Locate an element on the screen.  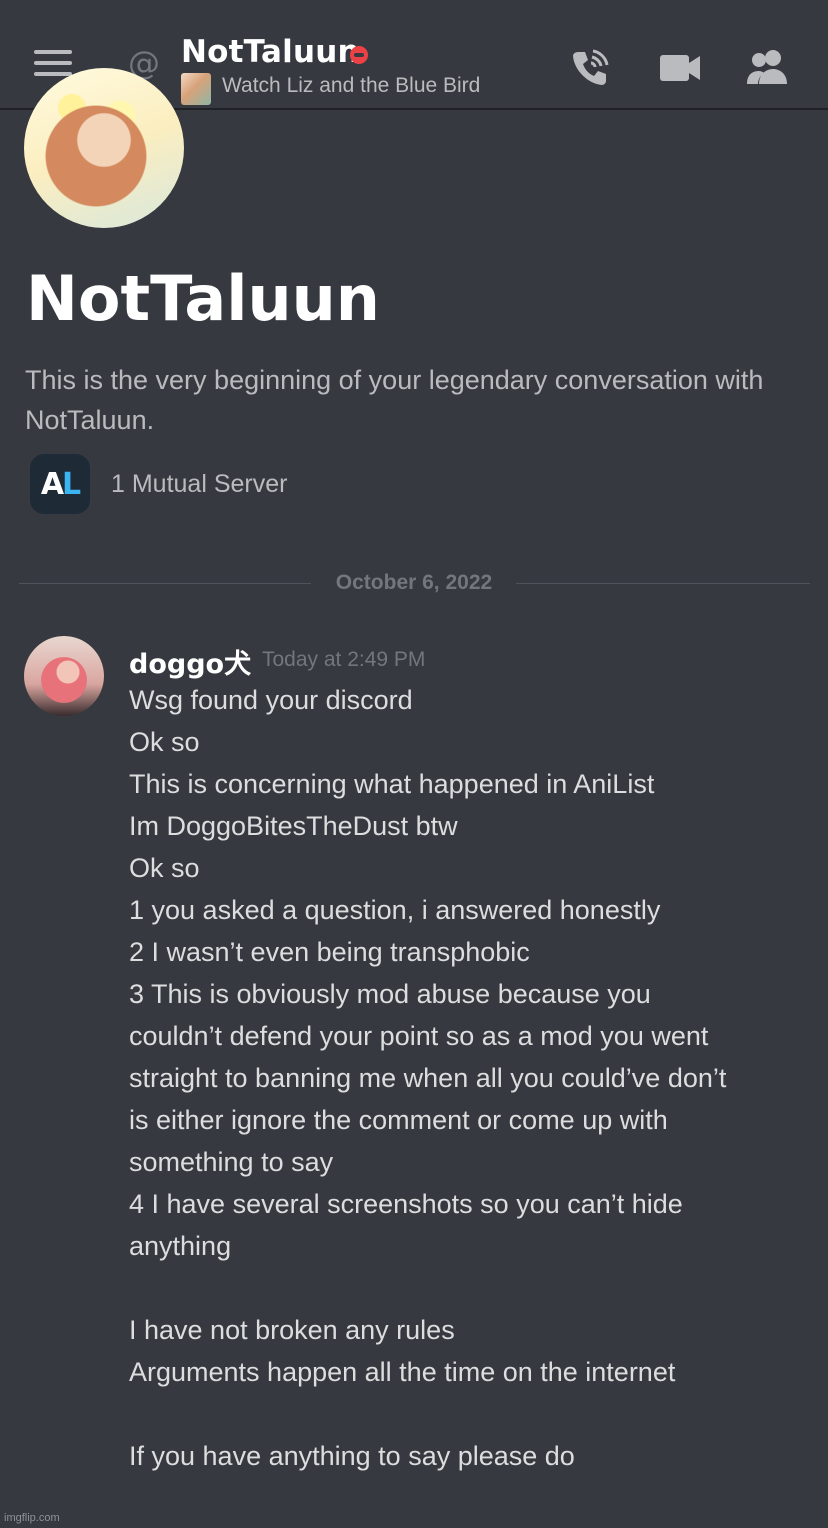
message-line: something to say is located at coordinates (231, 1162).